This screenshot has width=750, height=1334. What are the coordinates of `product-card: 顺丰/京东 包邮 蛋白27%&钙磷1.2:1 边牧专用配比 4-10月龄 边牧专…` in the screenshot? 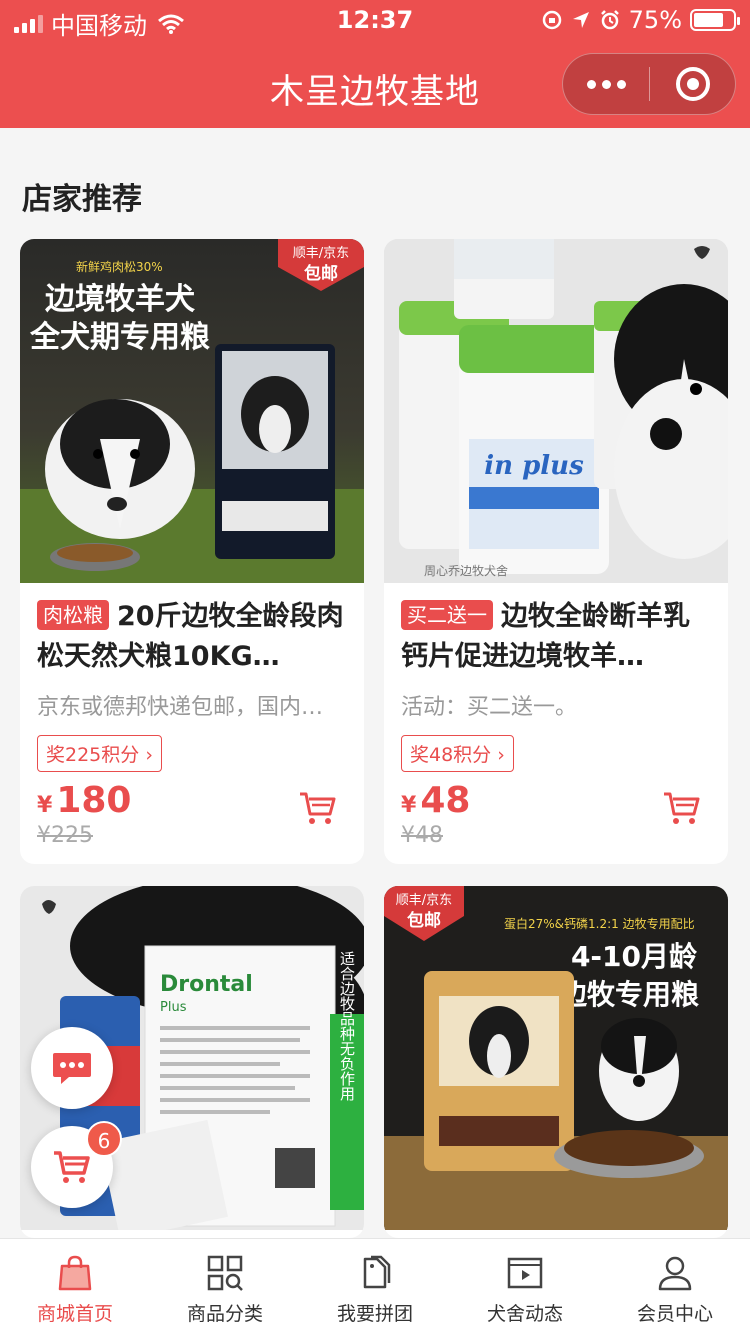 It's located at (556, 1062).